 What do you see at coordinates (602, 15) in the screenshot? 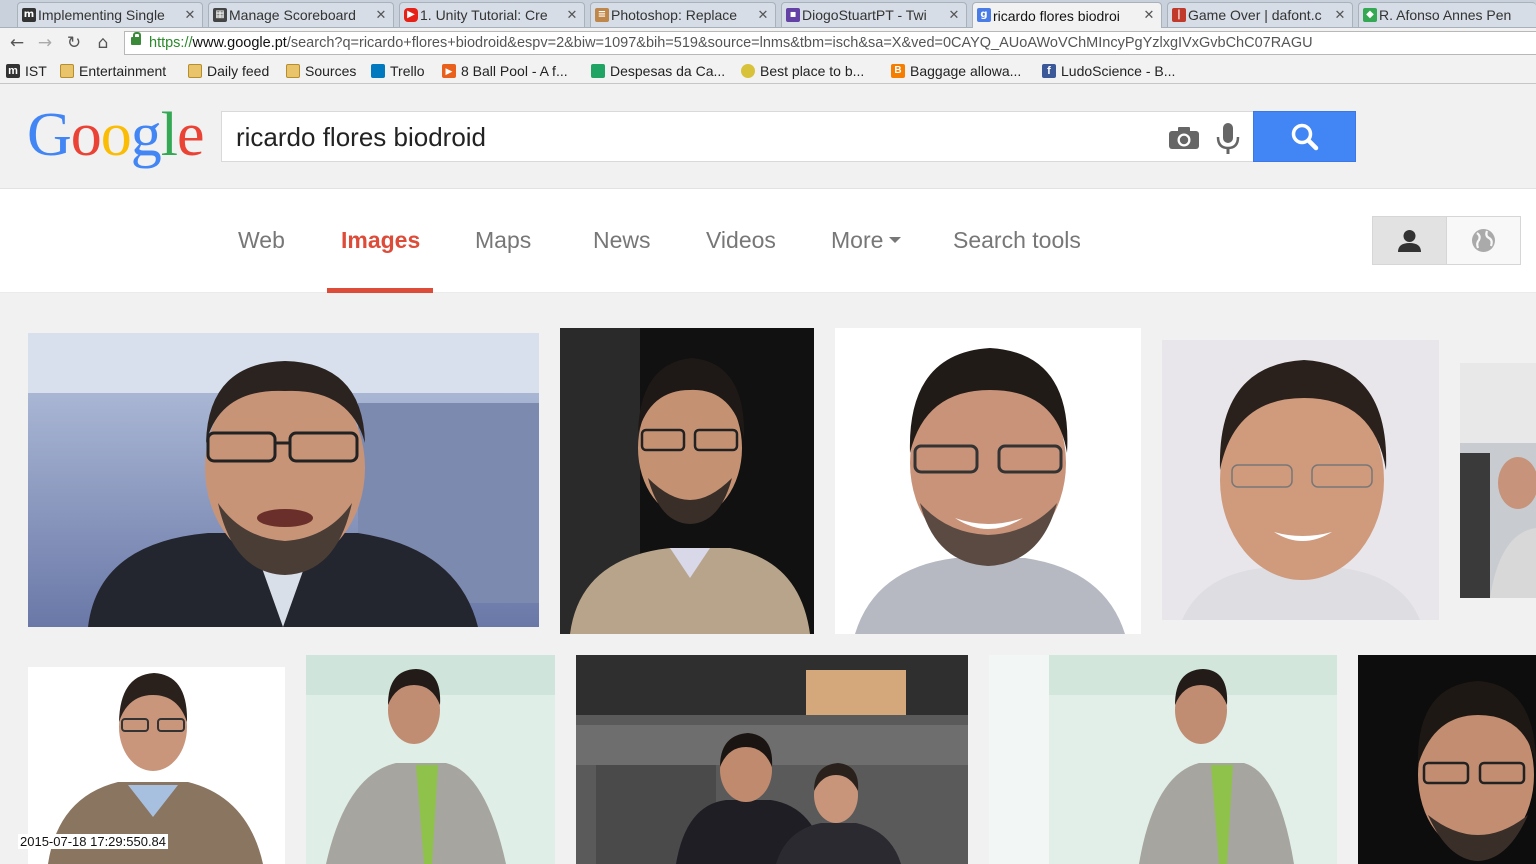
I see `doc-icon: ≡` at bounding box center [602, 15].